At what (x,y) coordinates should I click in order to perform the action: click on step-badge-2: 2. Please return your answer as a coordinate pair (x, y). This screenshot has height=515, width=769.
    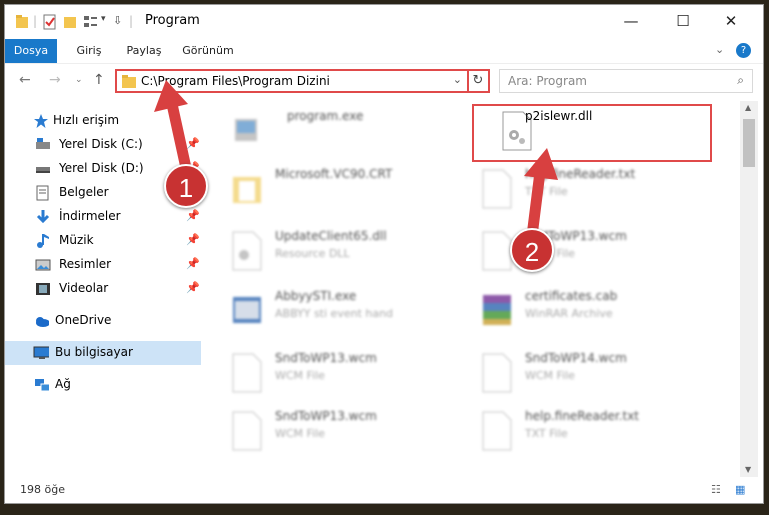
    Looking at the image, I should click on (532, 250).